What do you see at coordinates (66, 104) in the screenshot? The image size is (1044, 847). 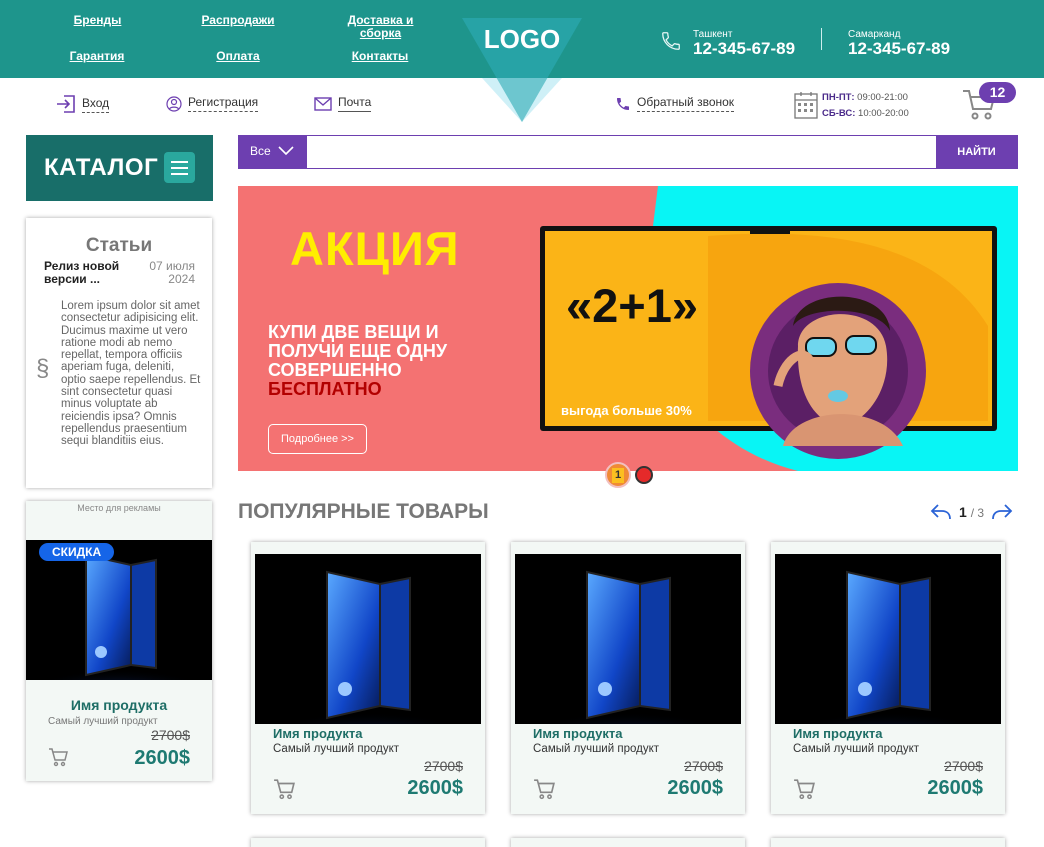 I see `login-icon` at bounding box center [66, 104].